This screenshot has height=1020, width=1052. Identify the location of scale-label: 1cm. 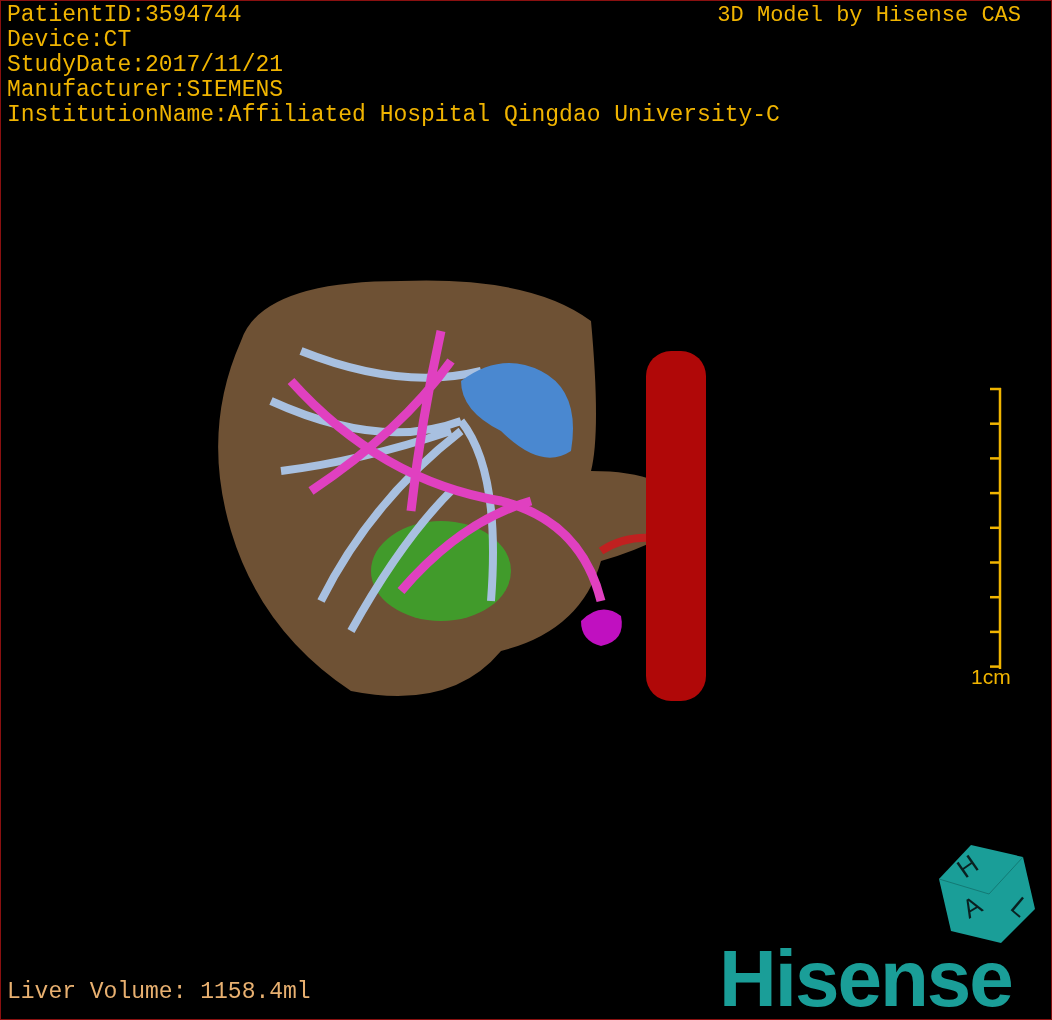
(991, 677).